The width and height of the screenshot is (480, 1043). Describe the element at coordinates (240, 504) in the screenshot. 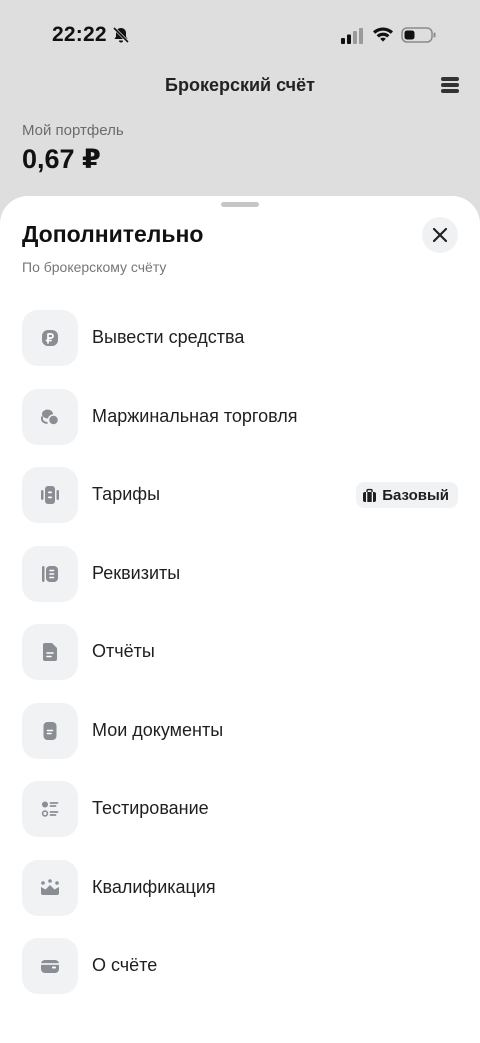

I see `menu-item-tariffs: Тарифы Базовый` at that location.